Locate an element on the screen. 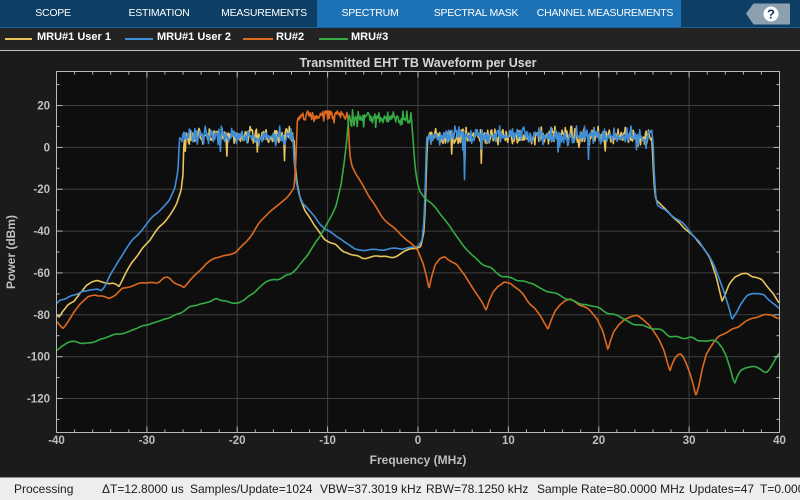 The image size is (800, 500). svg-text: 40 is located at coordinates (779, 441).